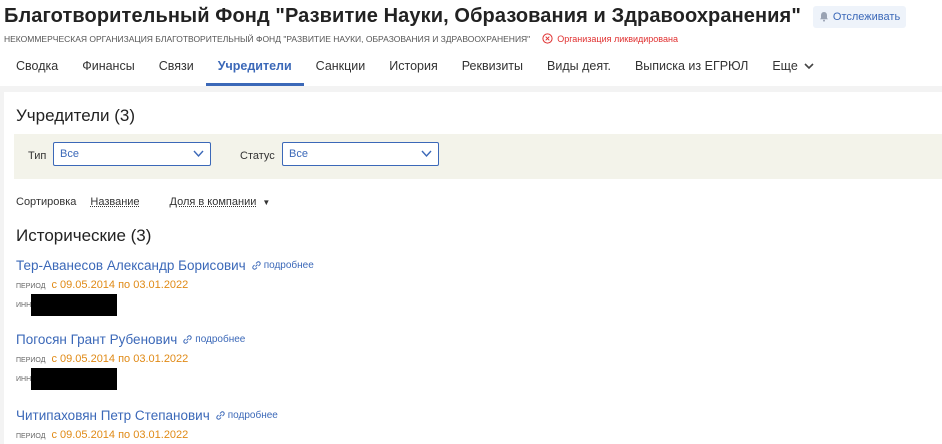  What do you see at coordinates (298, 154) in the screenshot?
I see `status-select-value: Все` at bounding box center [298, 154].